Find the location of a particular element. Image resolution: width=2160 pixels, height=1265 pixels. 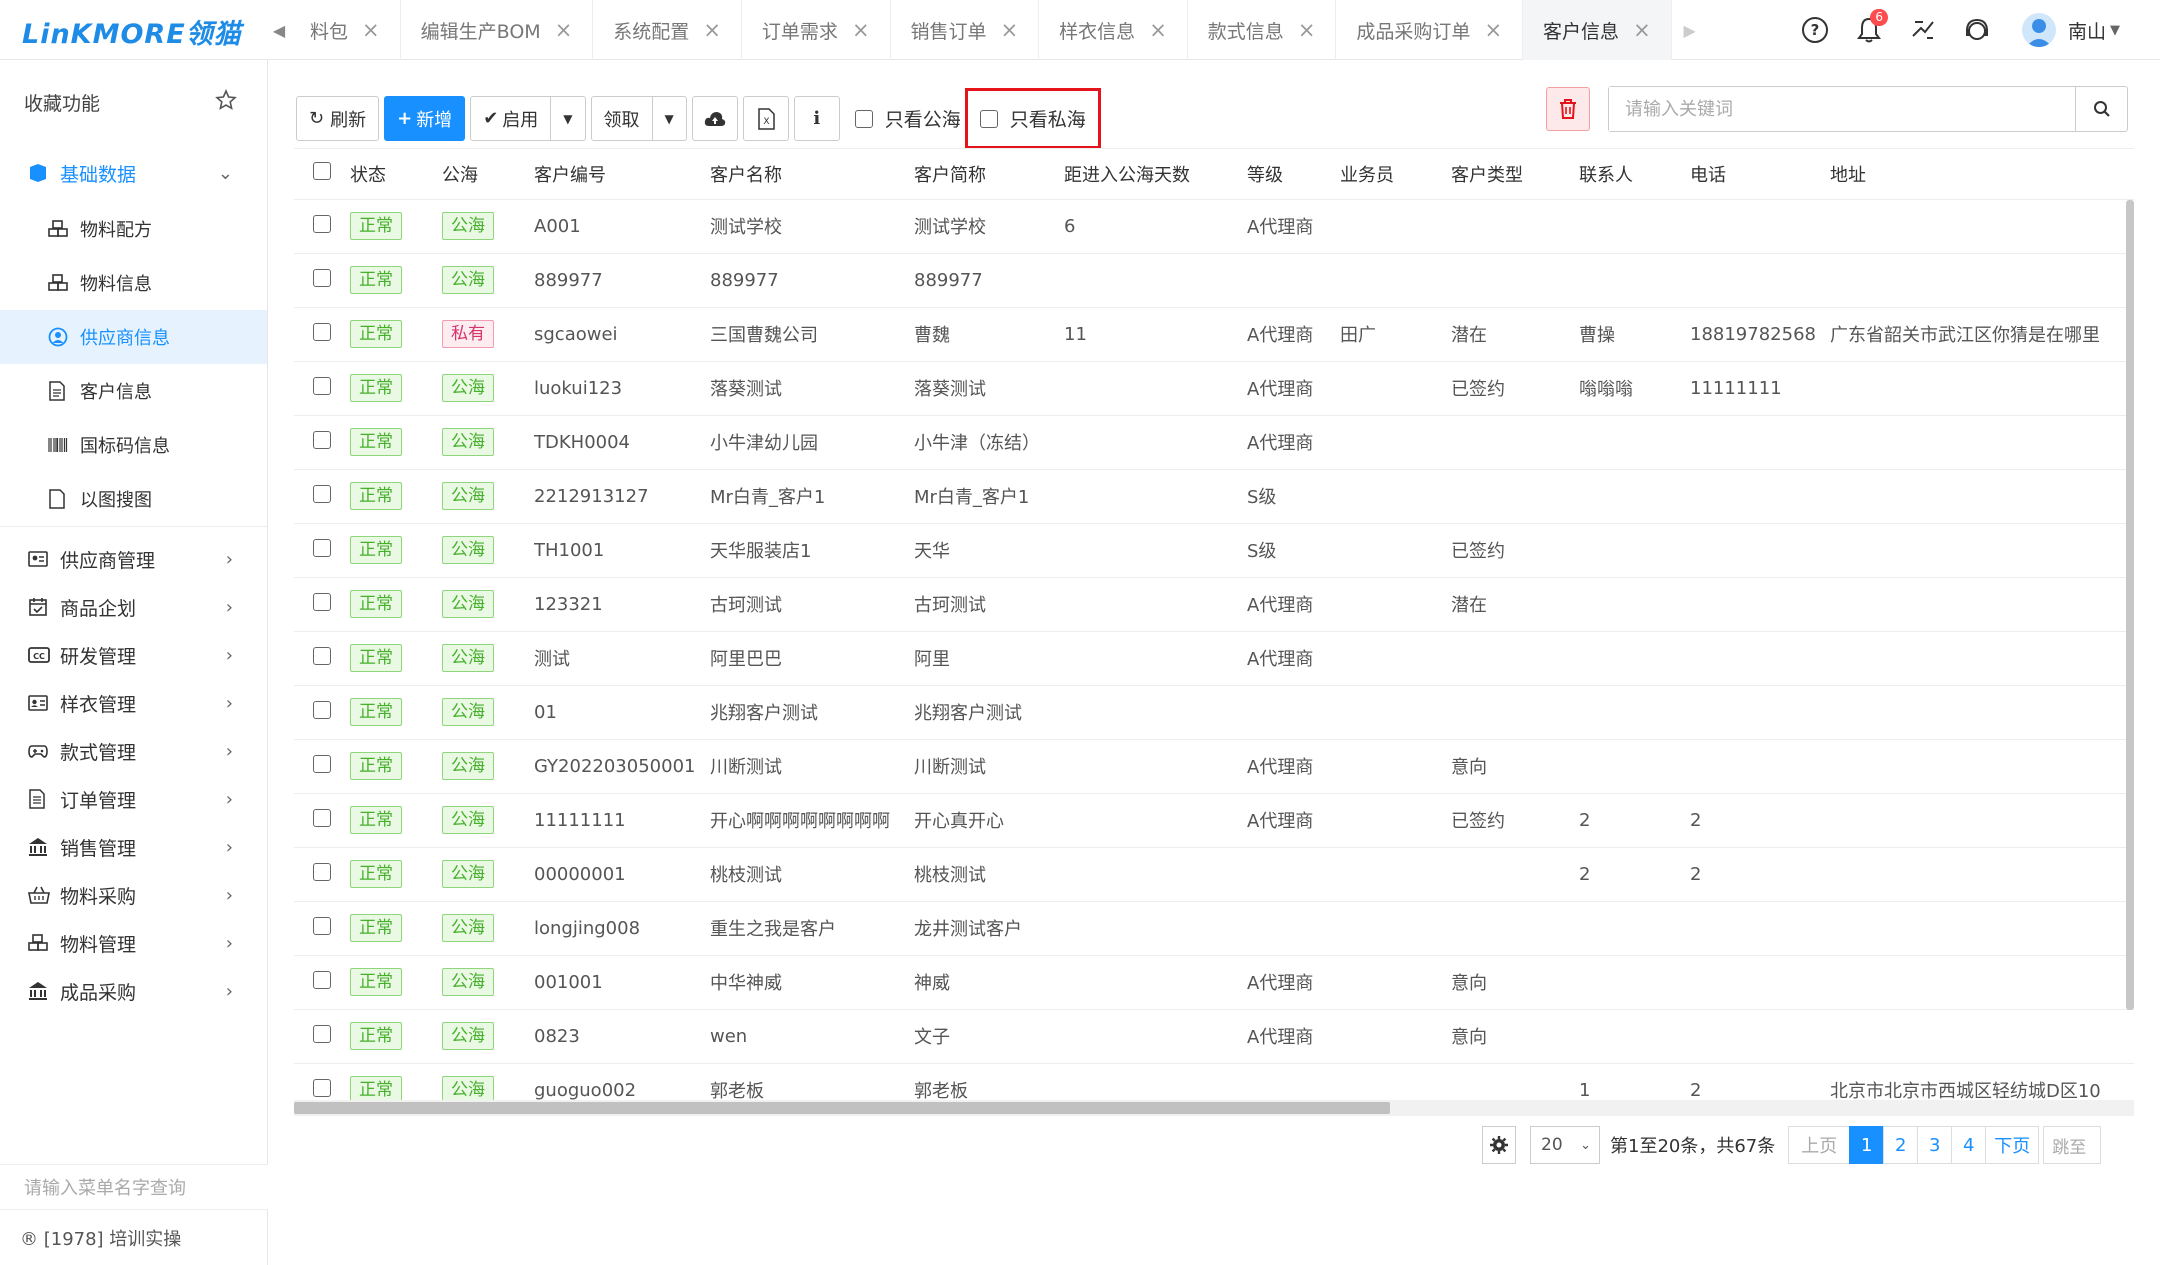

sidebar-group: 物料采购 › is located at coordinates (133, 895).